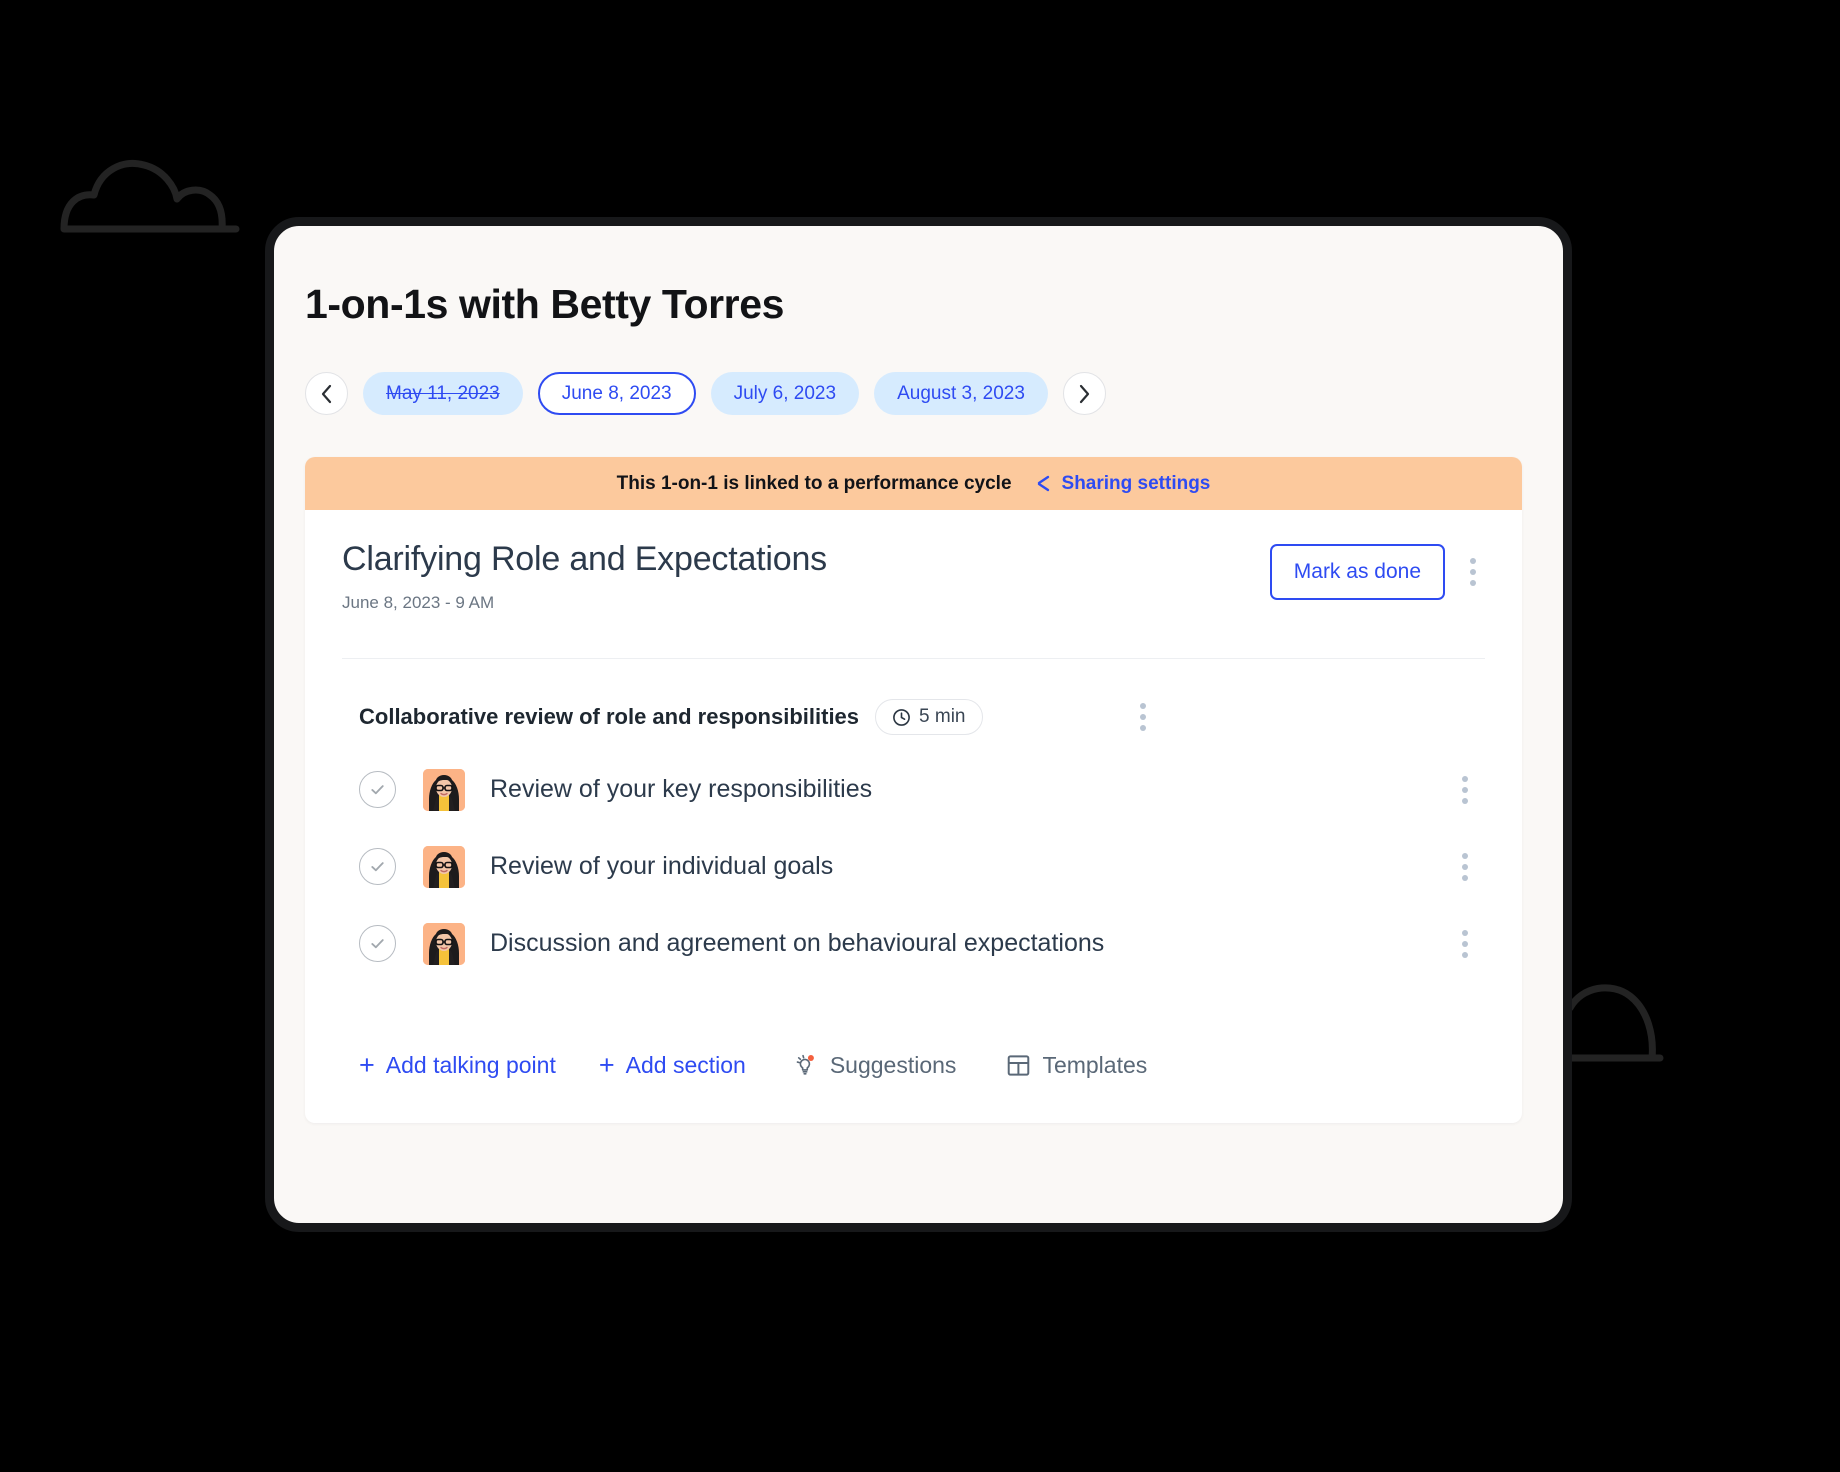 The image size is (1840, 1472). I want to click on date-pill-june-8: June 8, 2023, so click(616, 393).